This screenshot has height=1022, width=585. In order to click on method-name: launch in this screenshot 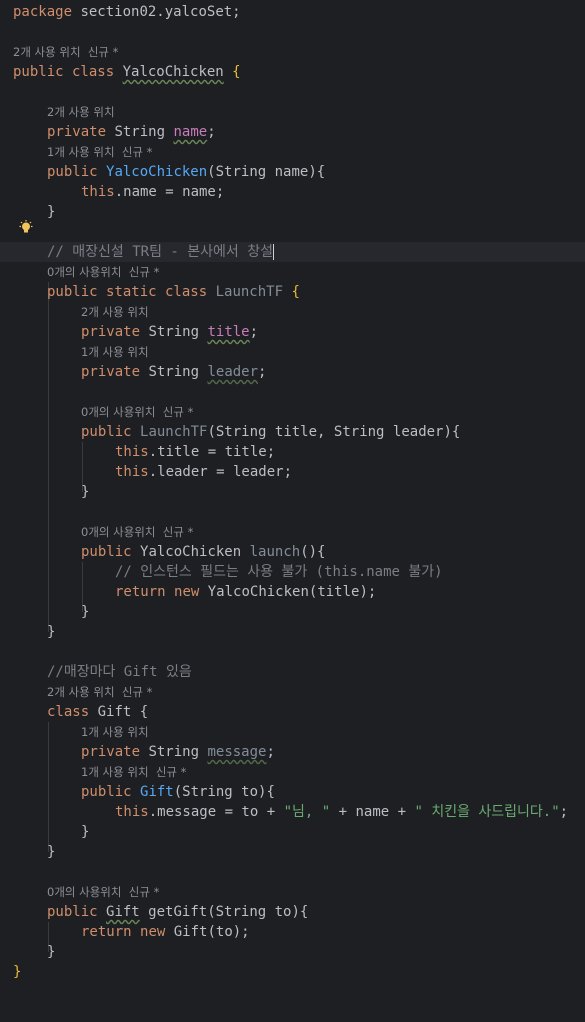, I will do `click(275, 552)`.